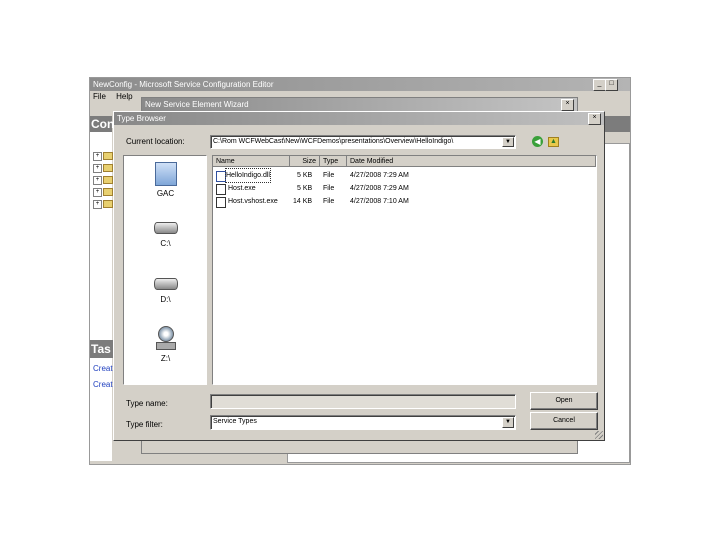 This screenshot has width=720, height=540. I want to click on file-name: HelloIndigo.dll, so click(248, 175).